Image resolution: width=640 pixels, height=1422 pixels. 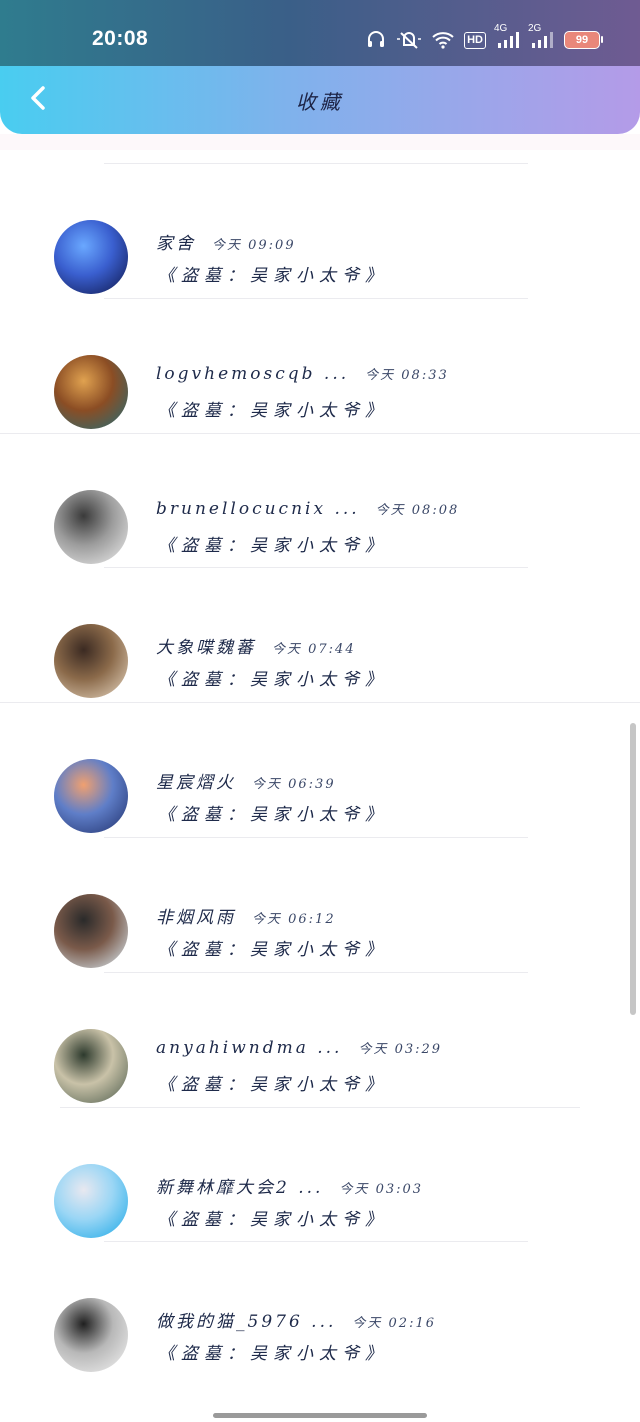 What do you see at coordinates (583, 40) in the screenshot?
I see `battery-icon: 99` at bounding box center [583, 40].